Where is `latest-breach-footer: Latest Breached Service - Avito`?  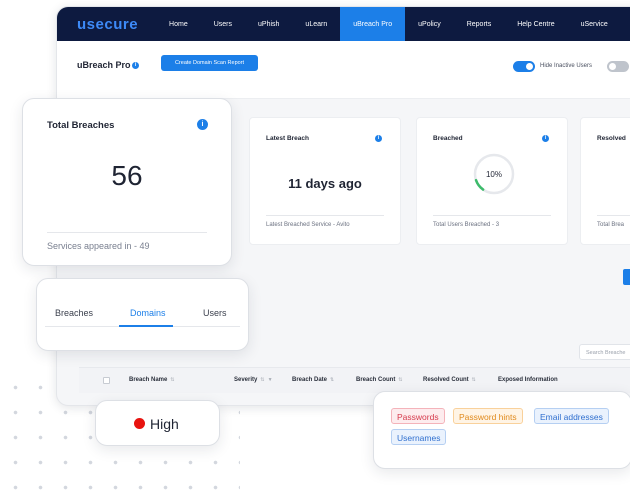
latest-breach-footer: Latest Breached Service - Avito is located at coordinates (308, 225).